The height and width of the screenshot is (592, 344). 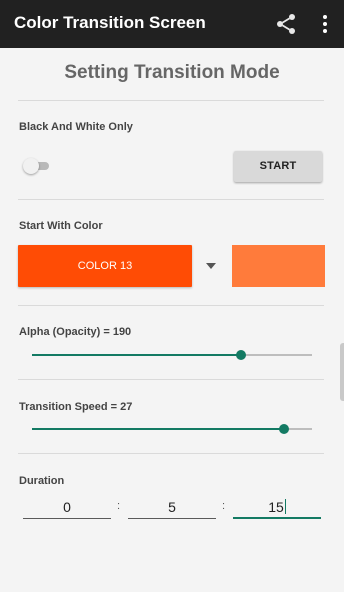 I want to click on color-select-button: COLOR 13, so click(x=105, y=266).